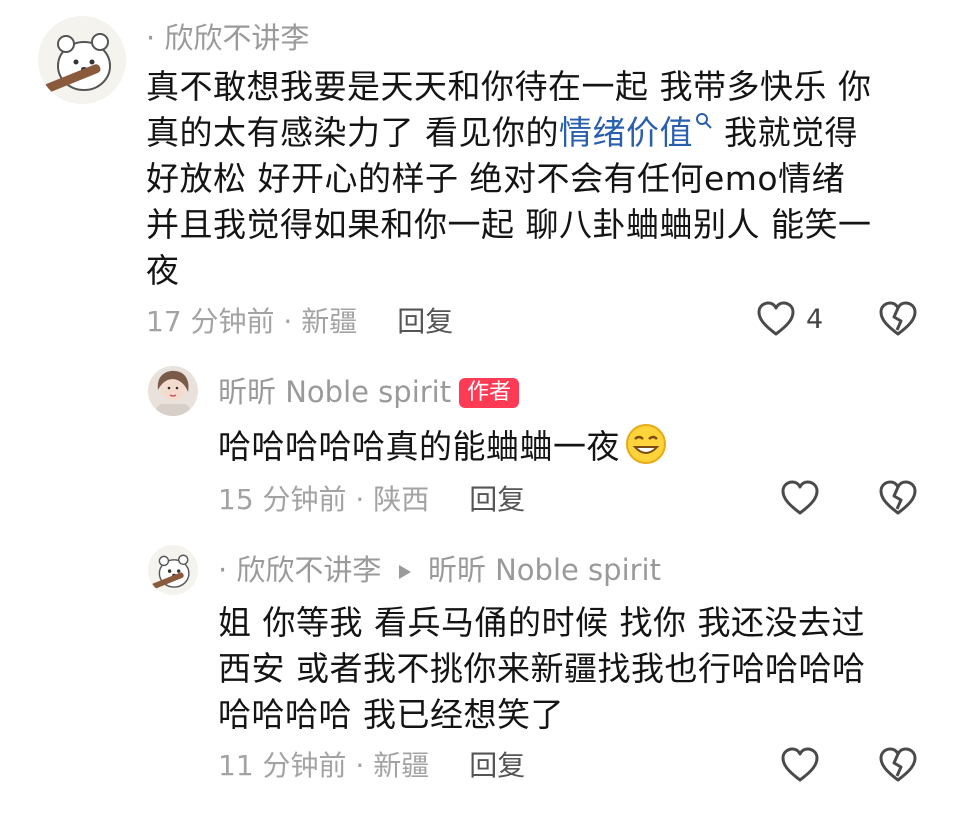  I want to click on comment-line: 哈哈哈哈哈真的能蛐蛐一夜, so click(443, 446).